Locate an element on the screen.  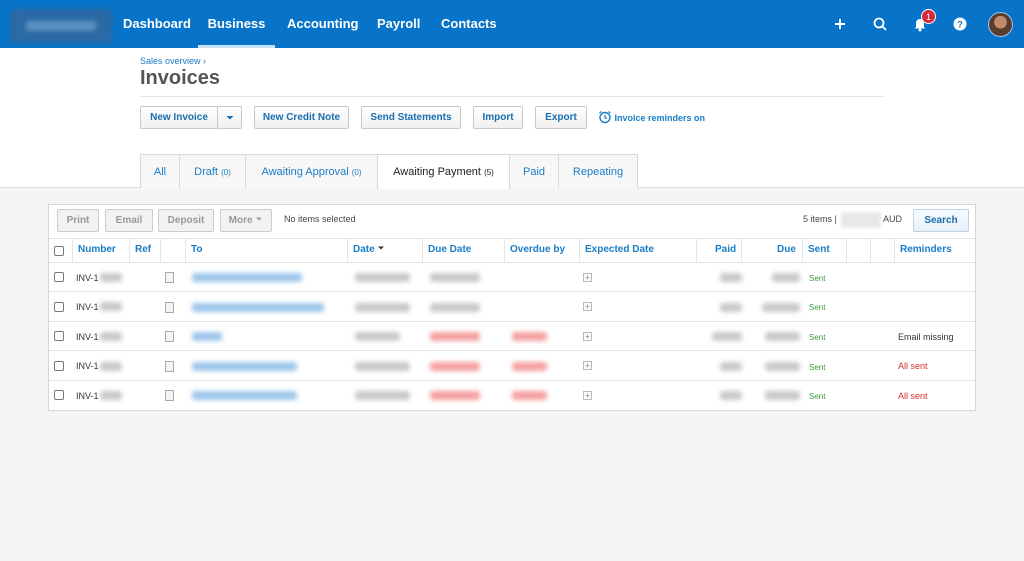
tab-awaiting-approval: Awaiting Approval (0) is located at coordinates (311, 171).